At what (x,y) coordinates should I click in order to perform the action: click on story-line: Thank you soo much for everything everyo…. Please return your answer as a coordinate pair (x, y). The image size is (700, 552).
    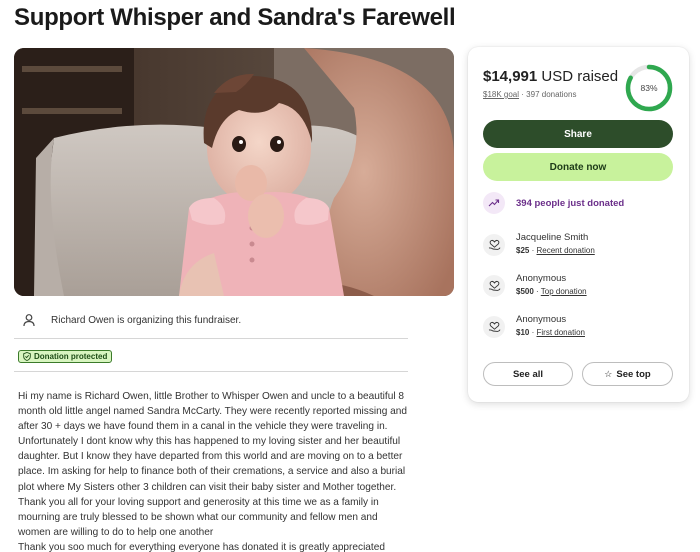
    Looking at the image, I should click on (201, 546).